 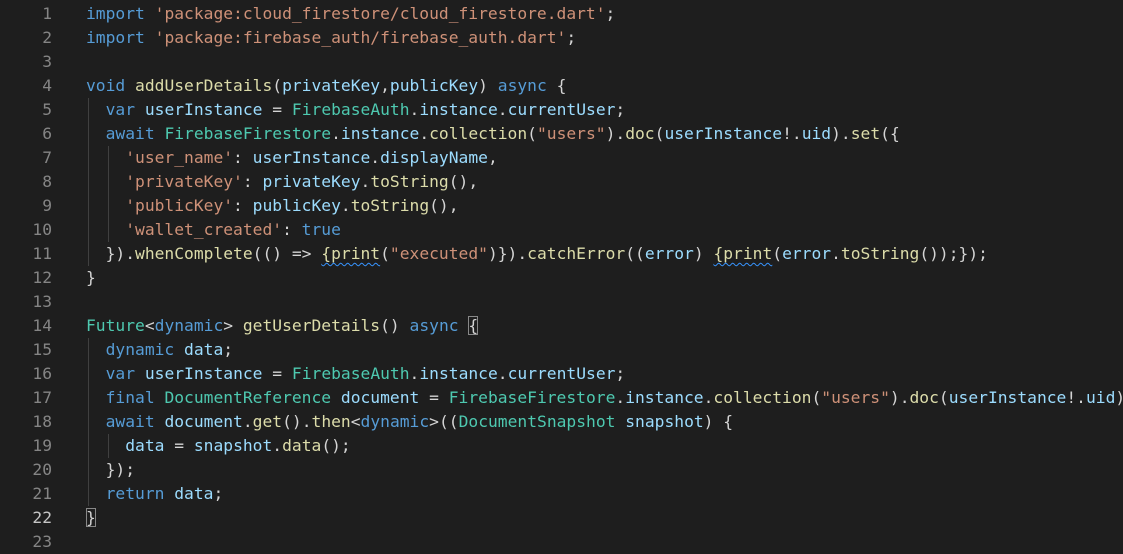 What do you see at coordinates (110, 470) in the screenshot?
I see `code-text: });` at bounding box center [110, 470].